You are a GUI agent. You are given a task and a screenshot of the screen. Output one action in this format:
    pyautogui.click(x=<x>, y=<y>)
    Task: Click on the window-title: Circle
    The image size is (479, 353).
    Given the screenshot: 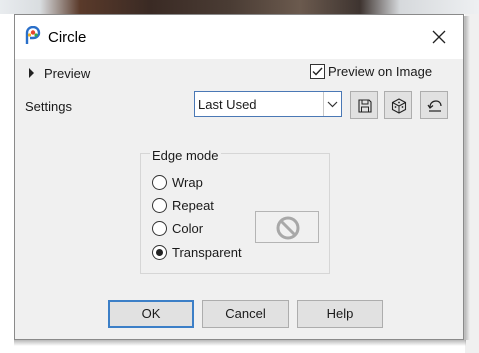 What is the action you would take?
    pyautogui.click(x=67, y=37)
    